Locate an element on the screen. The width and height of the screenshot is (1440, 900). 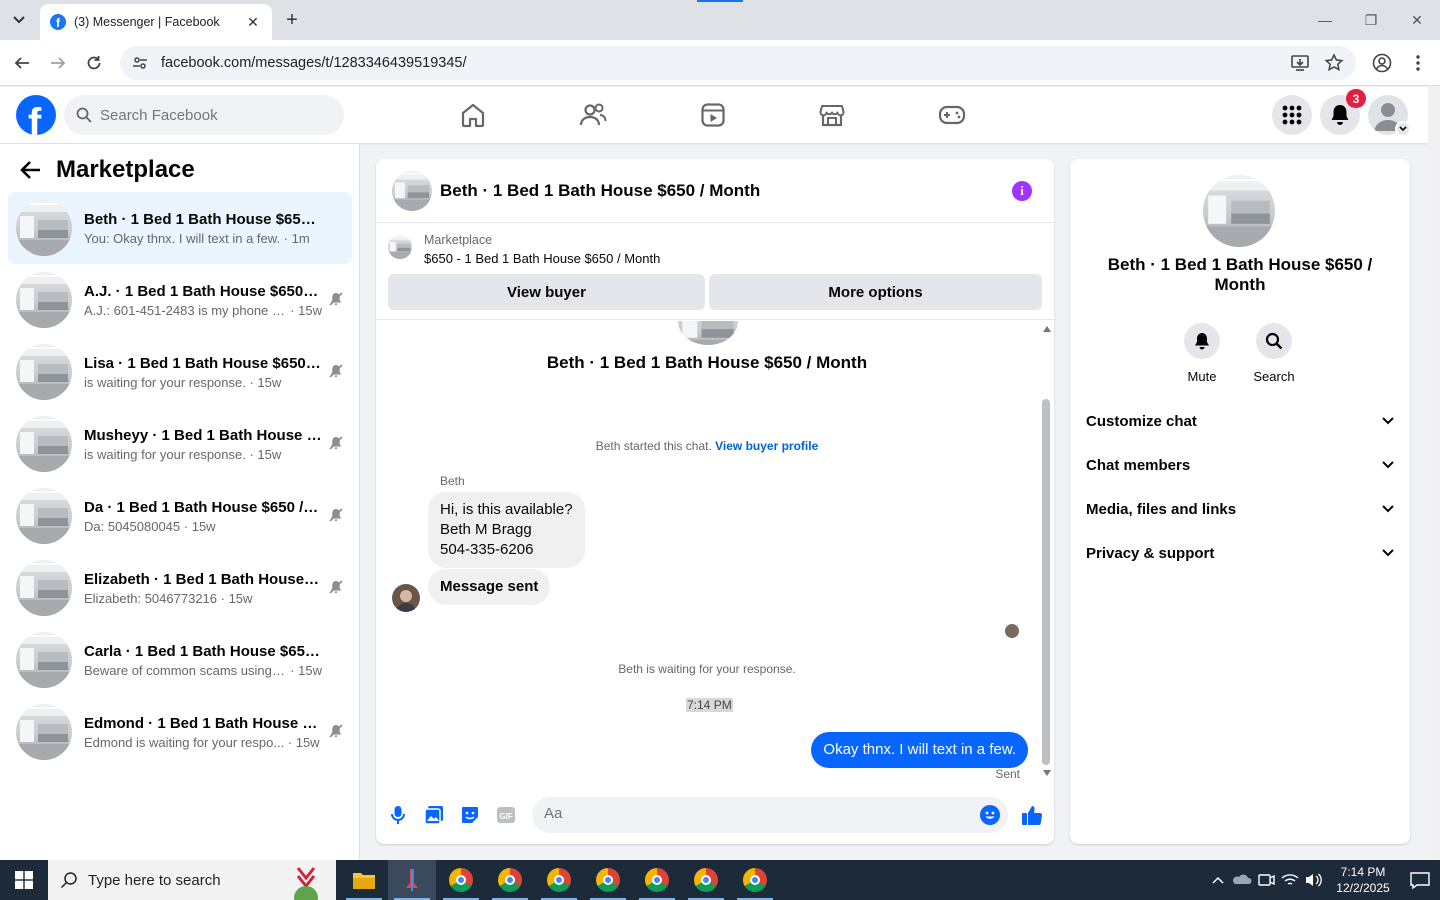
message-input-box is located at coordinates (770, 815).